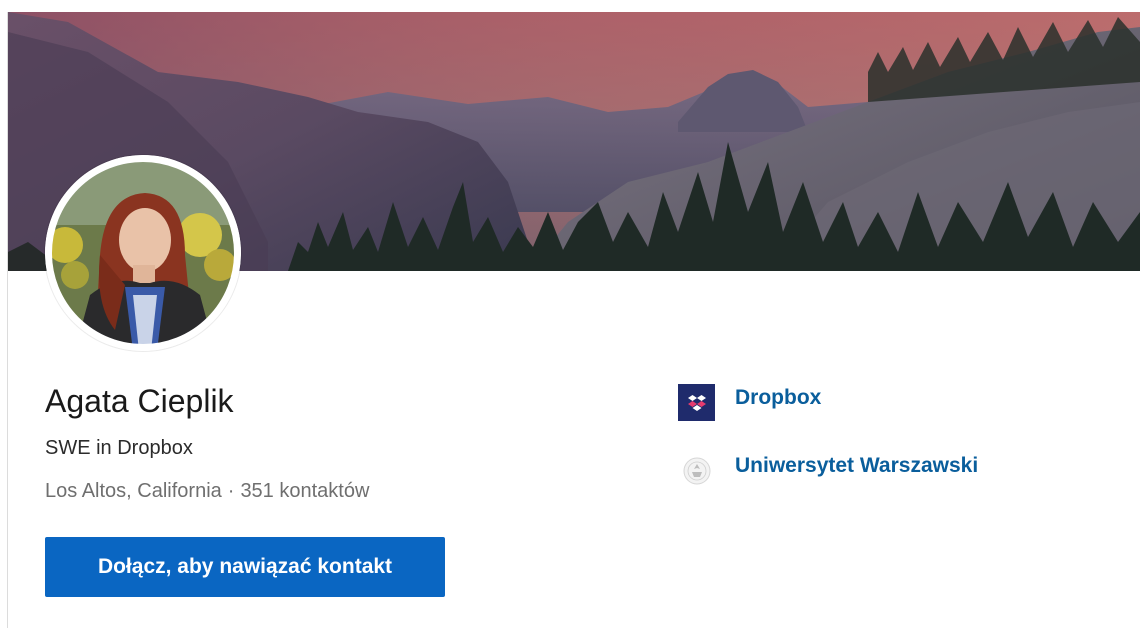 The height and width of the screenshot is (628, 1140). Describe the element at coordinates (696, 470) in the screenshot. I see `university-logo-icon` at that location.